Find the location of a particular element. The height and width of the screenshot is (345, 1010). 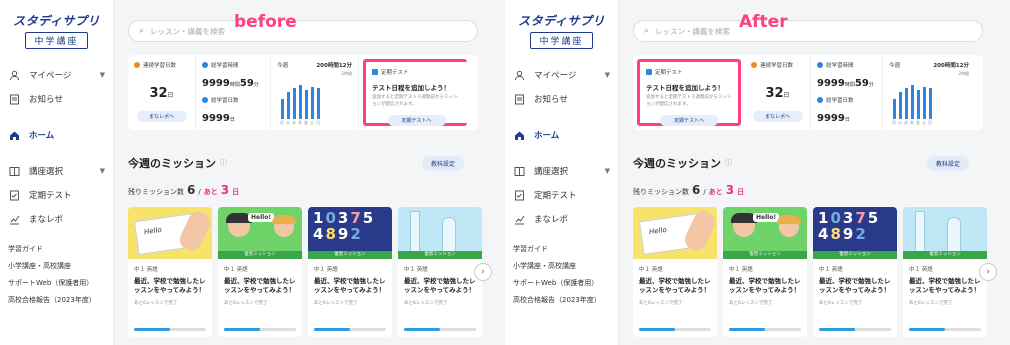

stat-value: 32 is located at coordinates (158, 93).